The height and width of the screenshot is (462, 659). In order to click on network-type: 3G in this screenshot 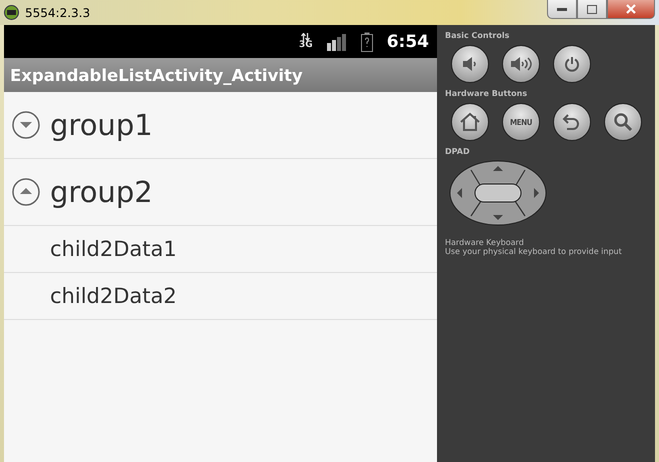, I will do `click(306, 45)`.